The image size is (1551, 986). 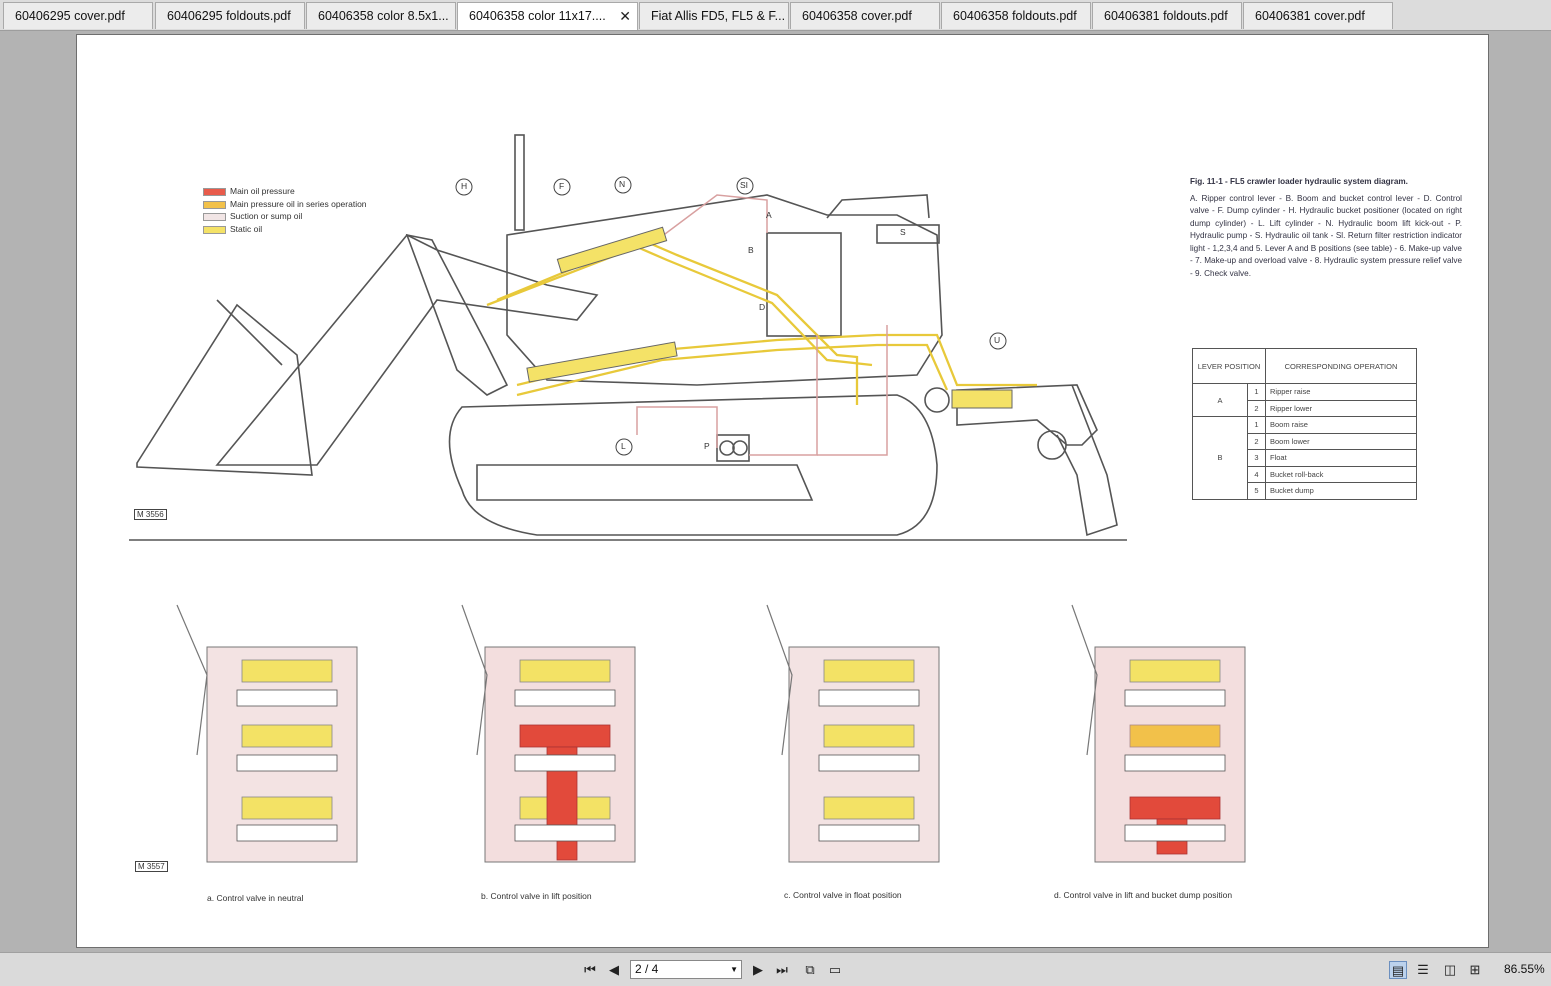 I want to click on callout-S: S, so click(x=903, y=232).